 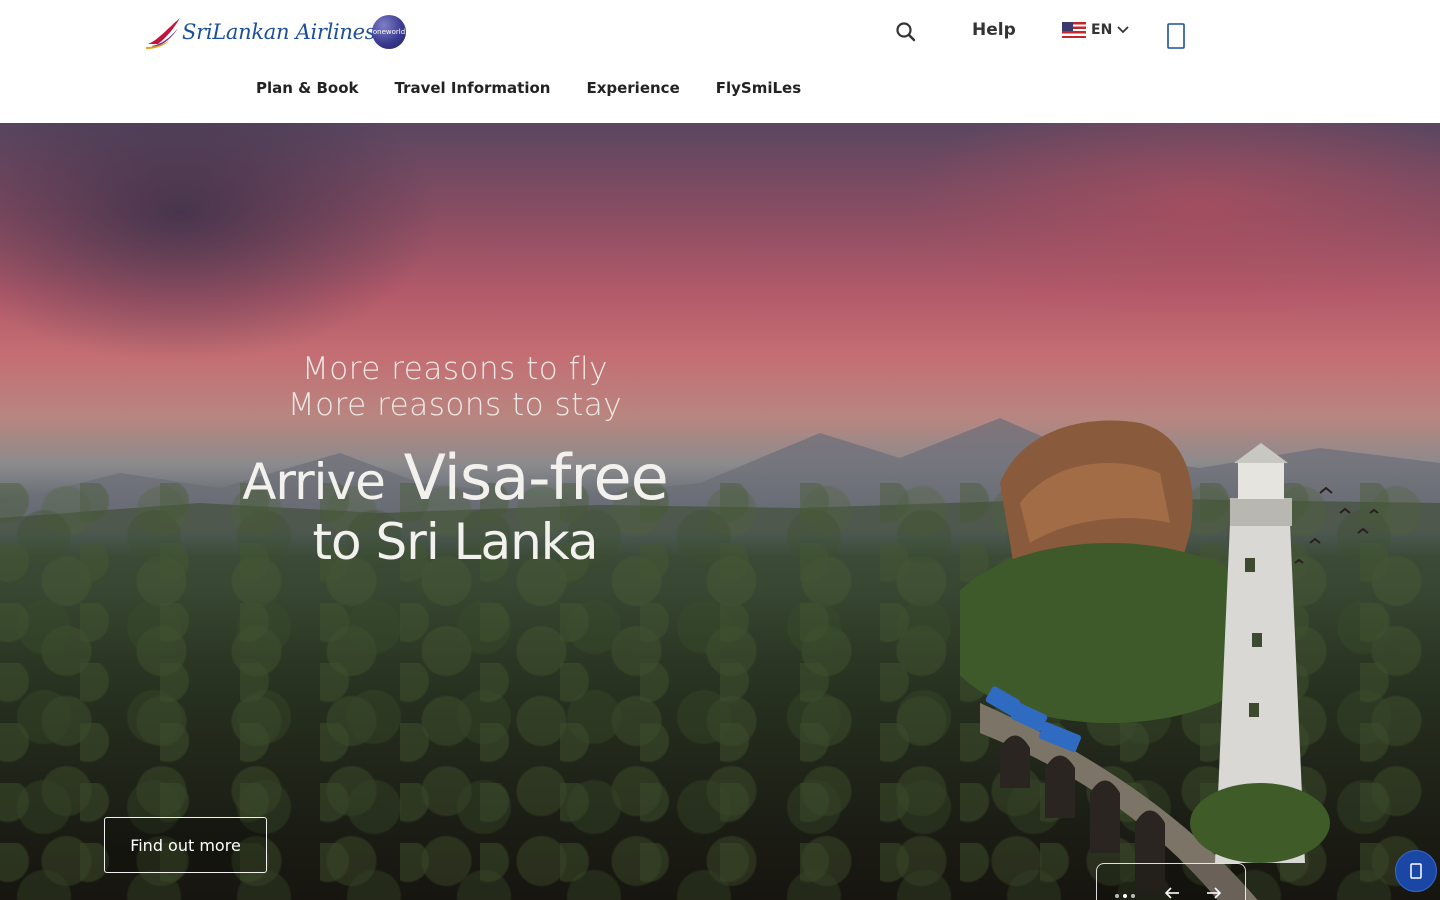 What do you see at coordinates (1074, 30) in the screenshot?
I see `us-flag-icon` at bounding box center [1074, 30].